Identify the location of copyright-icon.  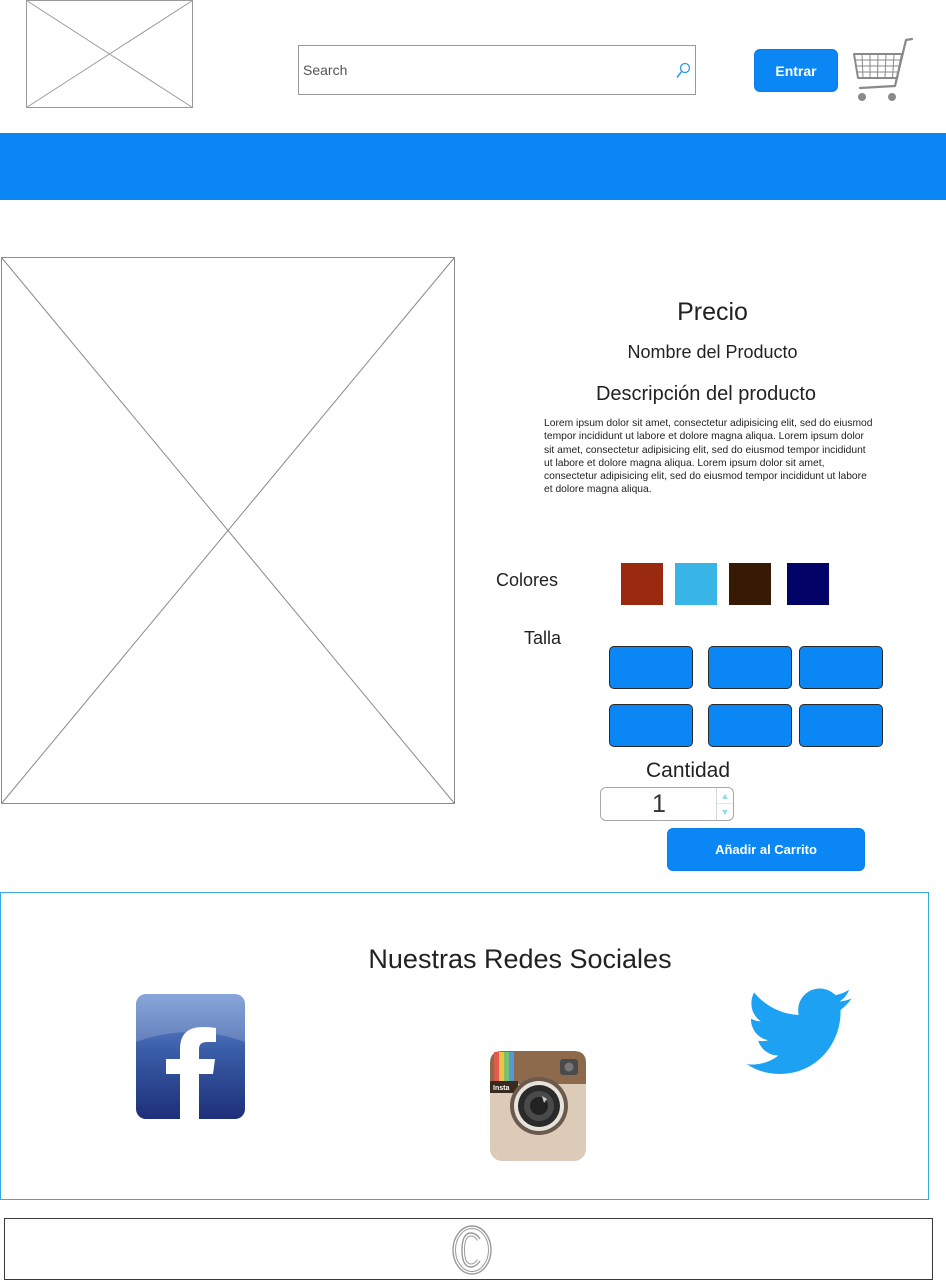
(472, 1250).